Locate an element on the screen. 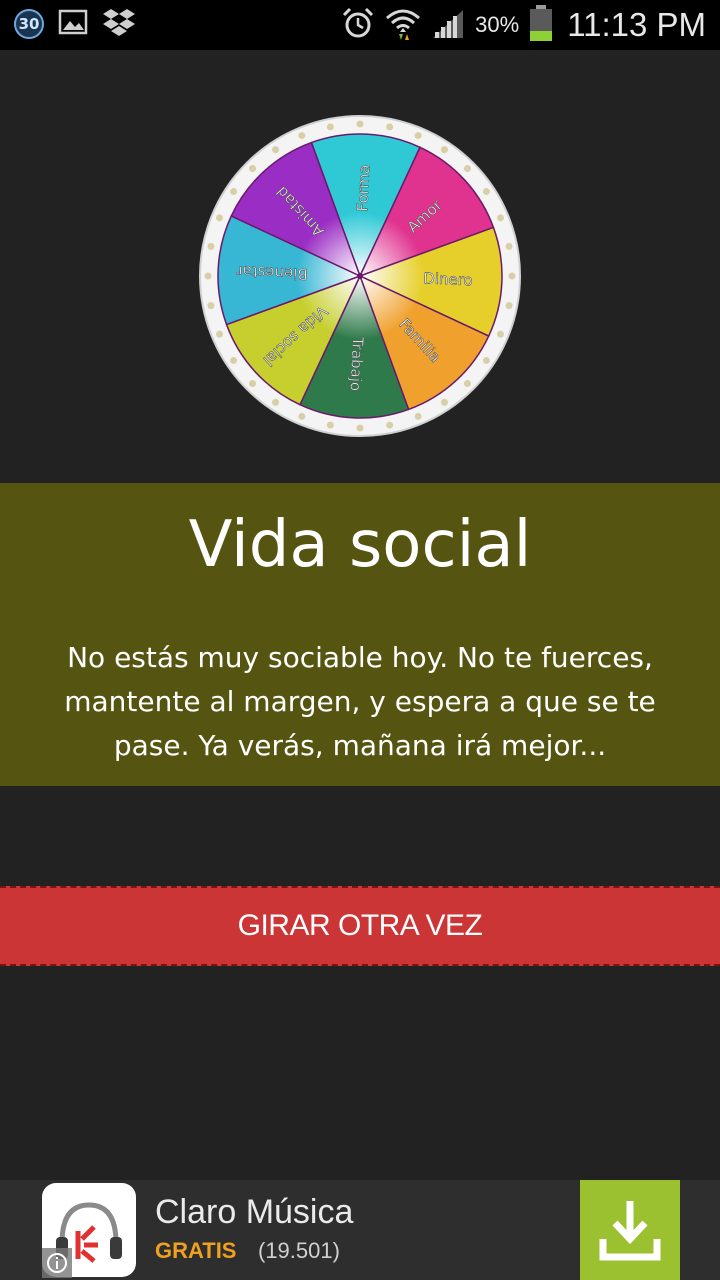 This screenshot has height=1280, width=720. download-icon is located at coordinates (630, 1231).